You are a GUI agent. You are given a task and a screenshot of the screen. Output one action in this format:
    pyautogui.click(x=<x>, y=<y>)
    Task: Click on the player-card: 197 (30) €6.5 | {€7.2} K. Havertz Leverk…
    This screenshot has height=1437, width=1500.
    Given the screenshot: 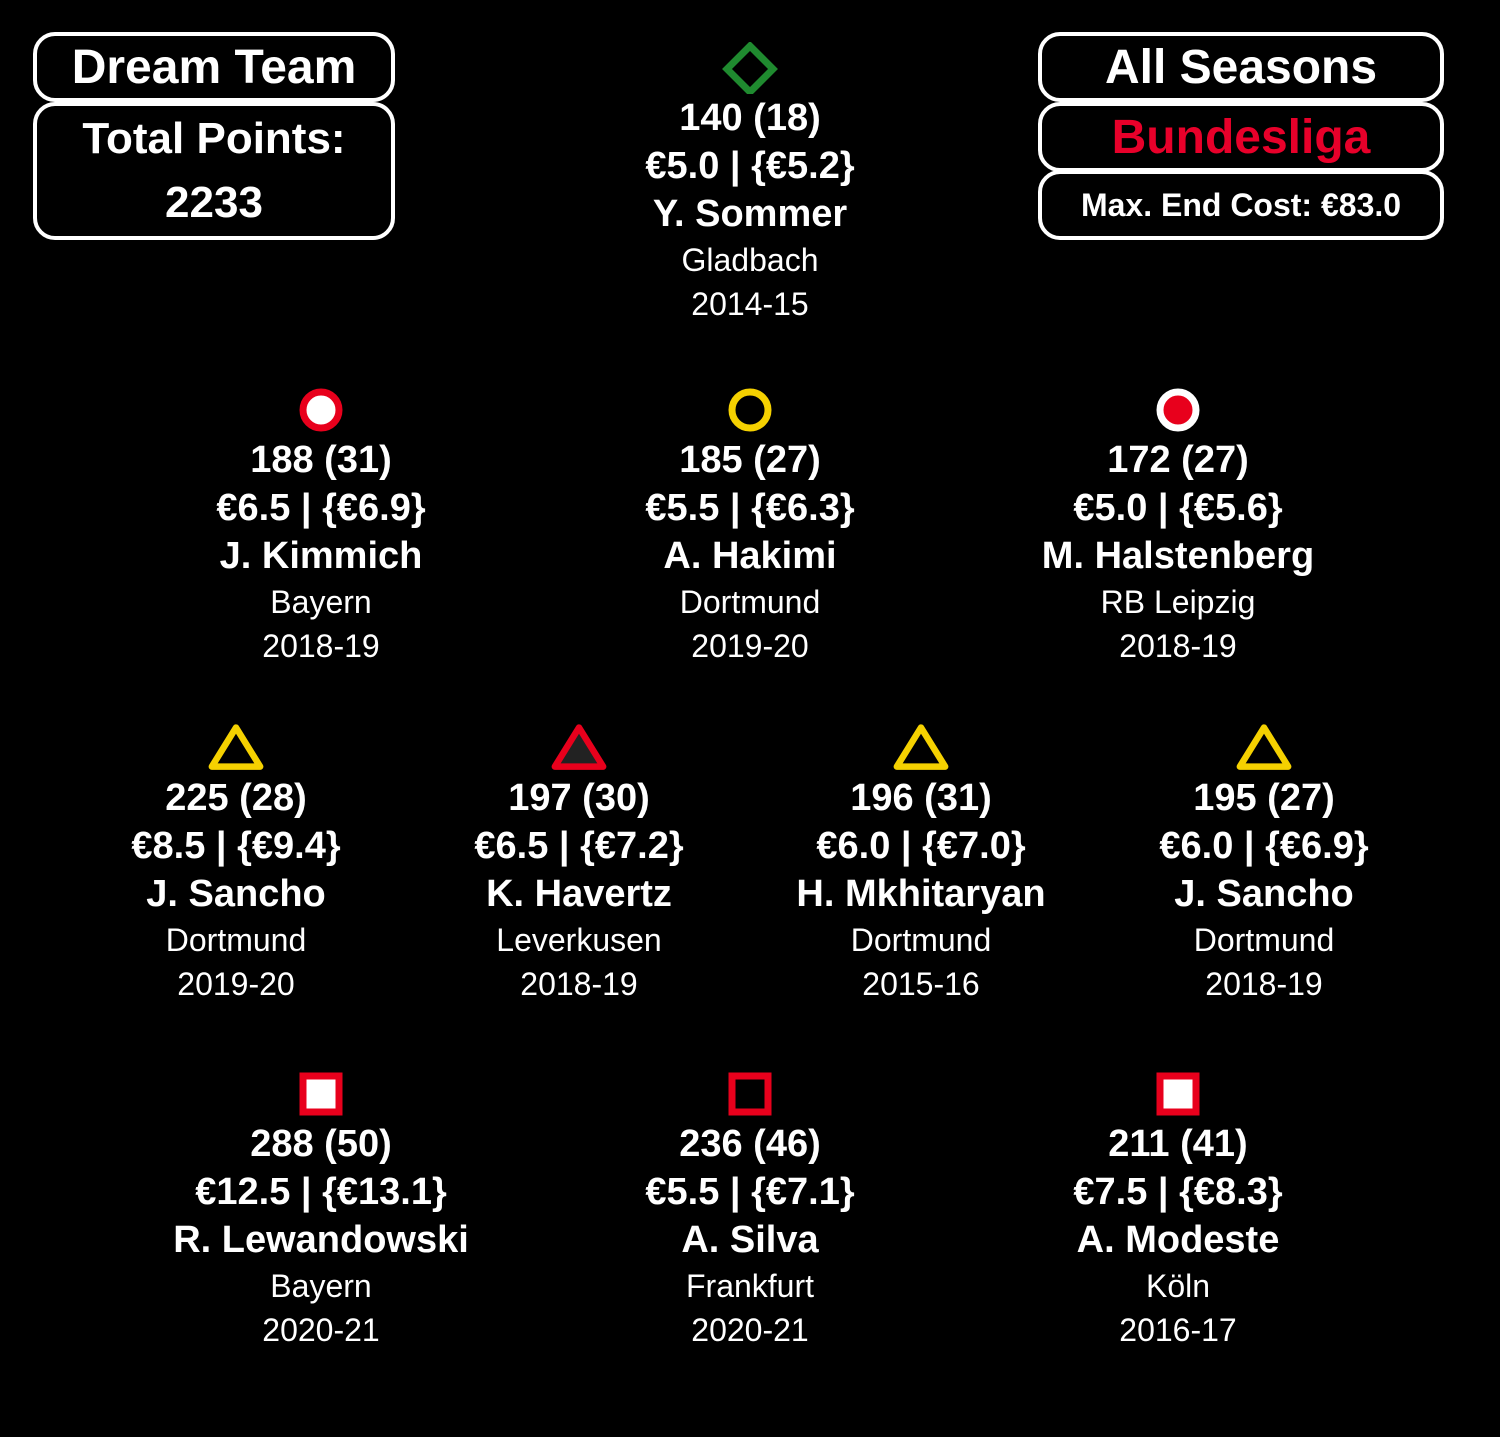 What is the action you would take?
    pyautogui.click(x=579, y=864)
    